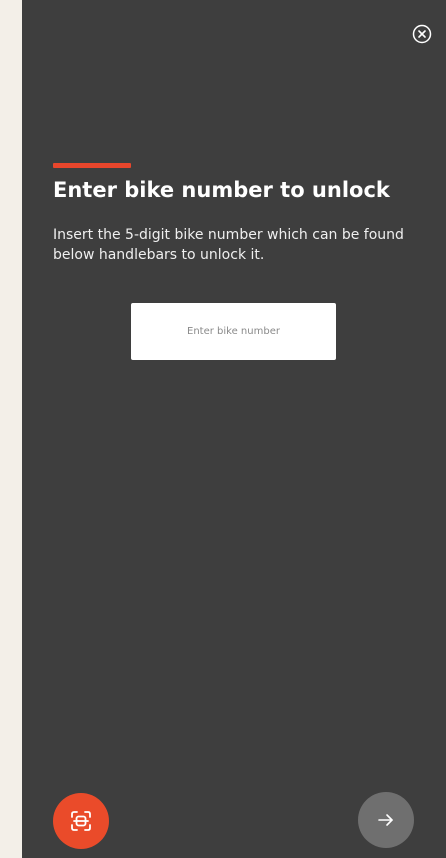  I want to click on bike-number-input, so click(233, 331).